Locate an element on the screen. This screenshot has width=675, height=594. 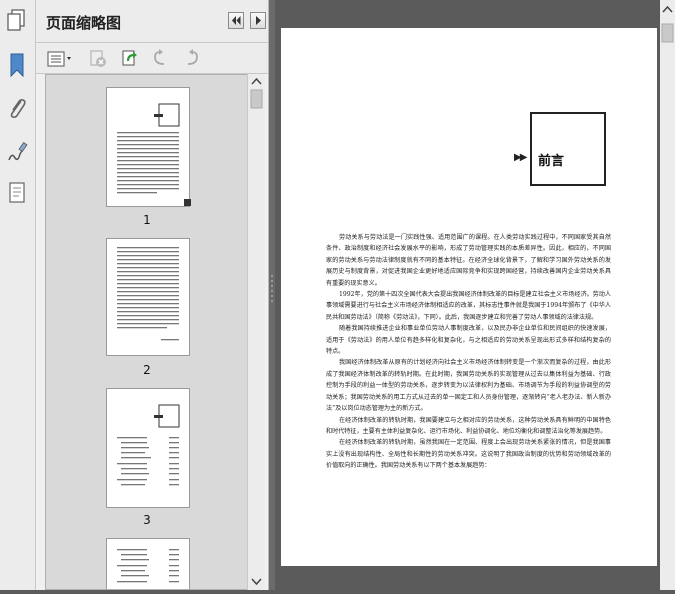
content-icon is located at coordinates (17, 193).